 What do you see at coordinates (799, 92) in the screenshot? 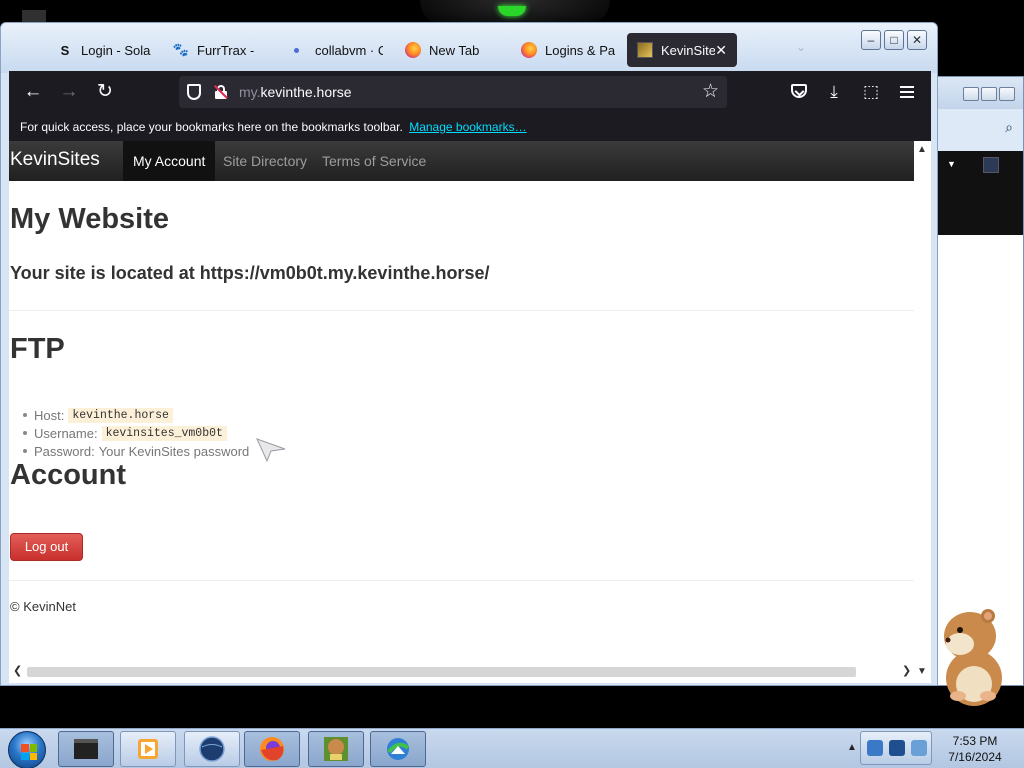
I see `pocket-button` at bounding box center [799, 92].